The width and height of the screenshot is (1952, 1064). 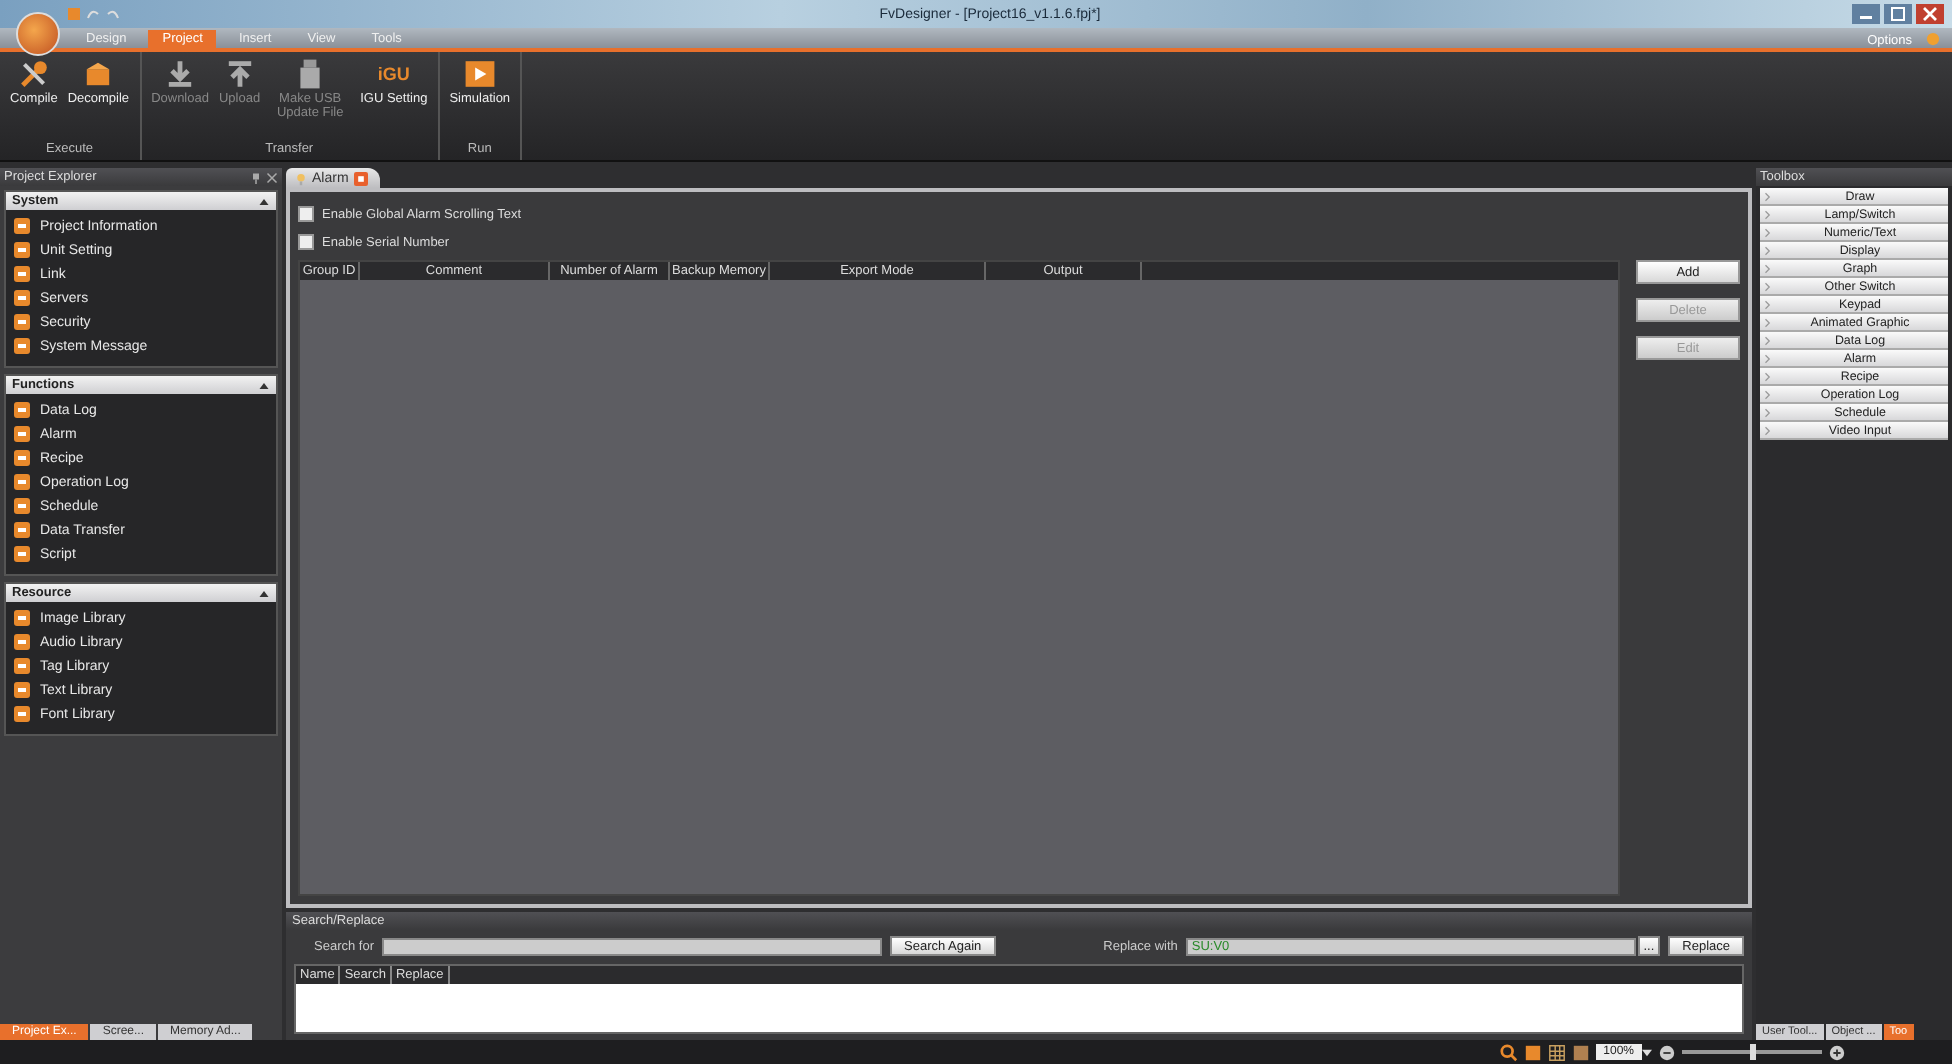 What do you see at coordinates (180, 74) in the screenshot?
I see `download-icon` at bounding box center [180, 74].